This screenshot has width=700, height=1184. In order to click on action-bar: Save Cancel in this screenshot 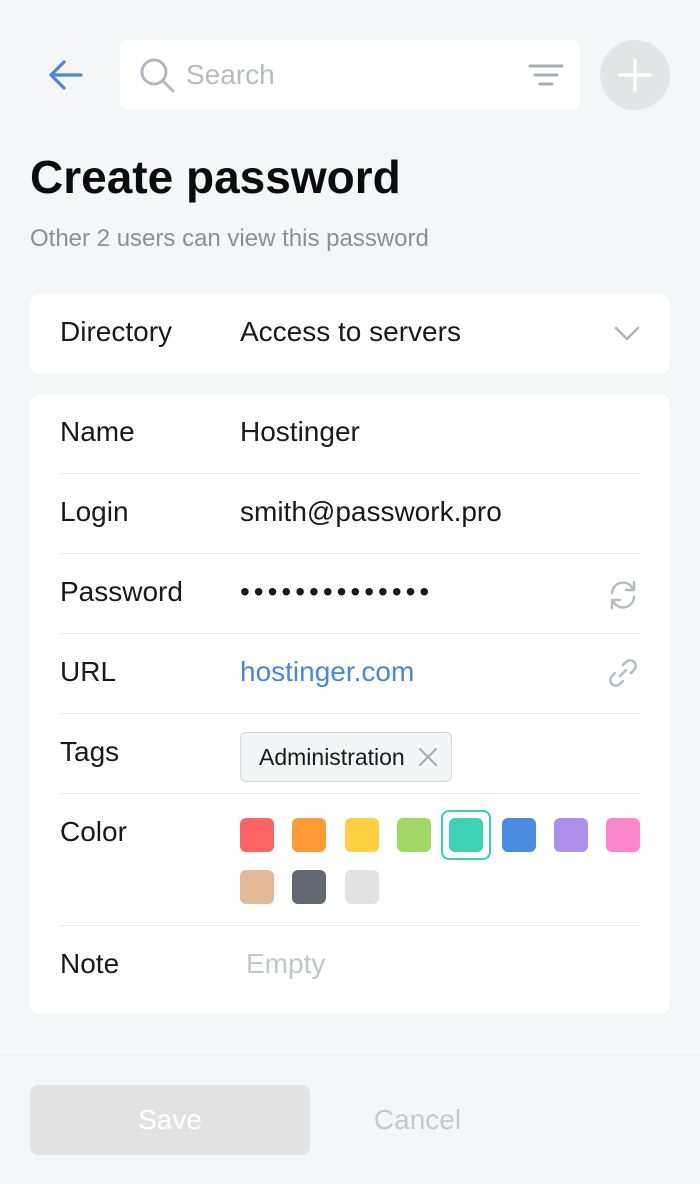, I will do `click(350, 1119)`.